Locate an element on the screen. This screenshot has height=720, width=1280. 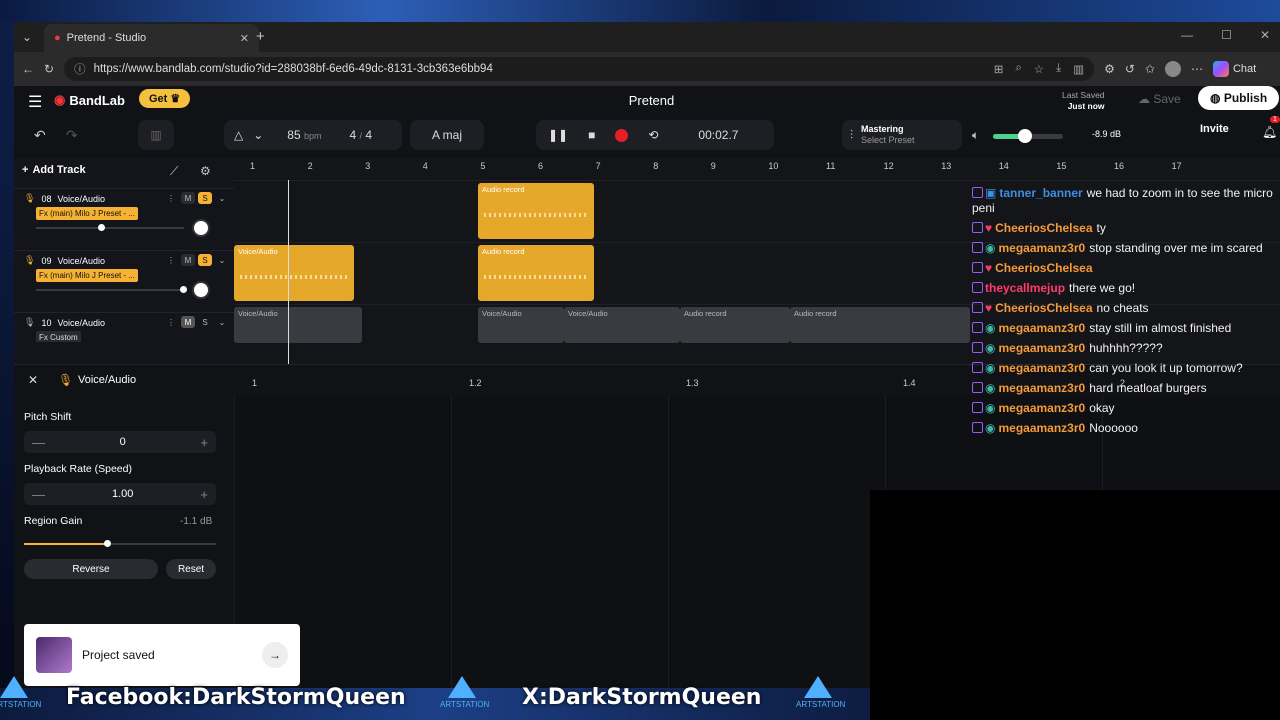
pitch-shift-stepper: — 0 + is located at coordinates (120, 442).